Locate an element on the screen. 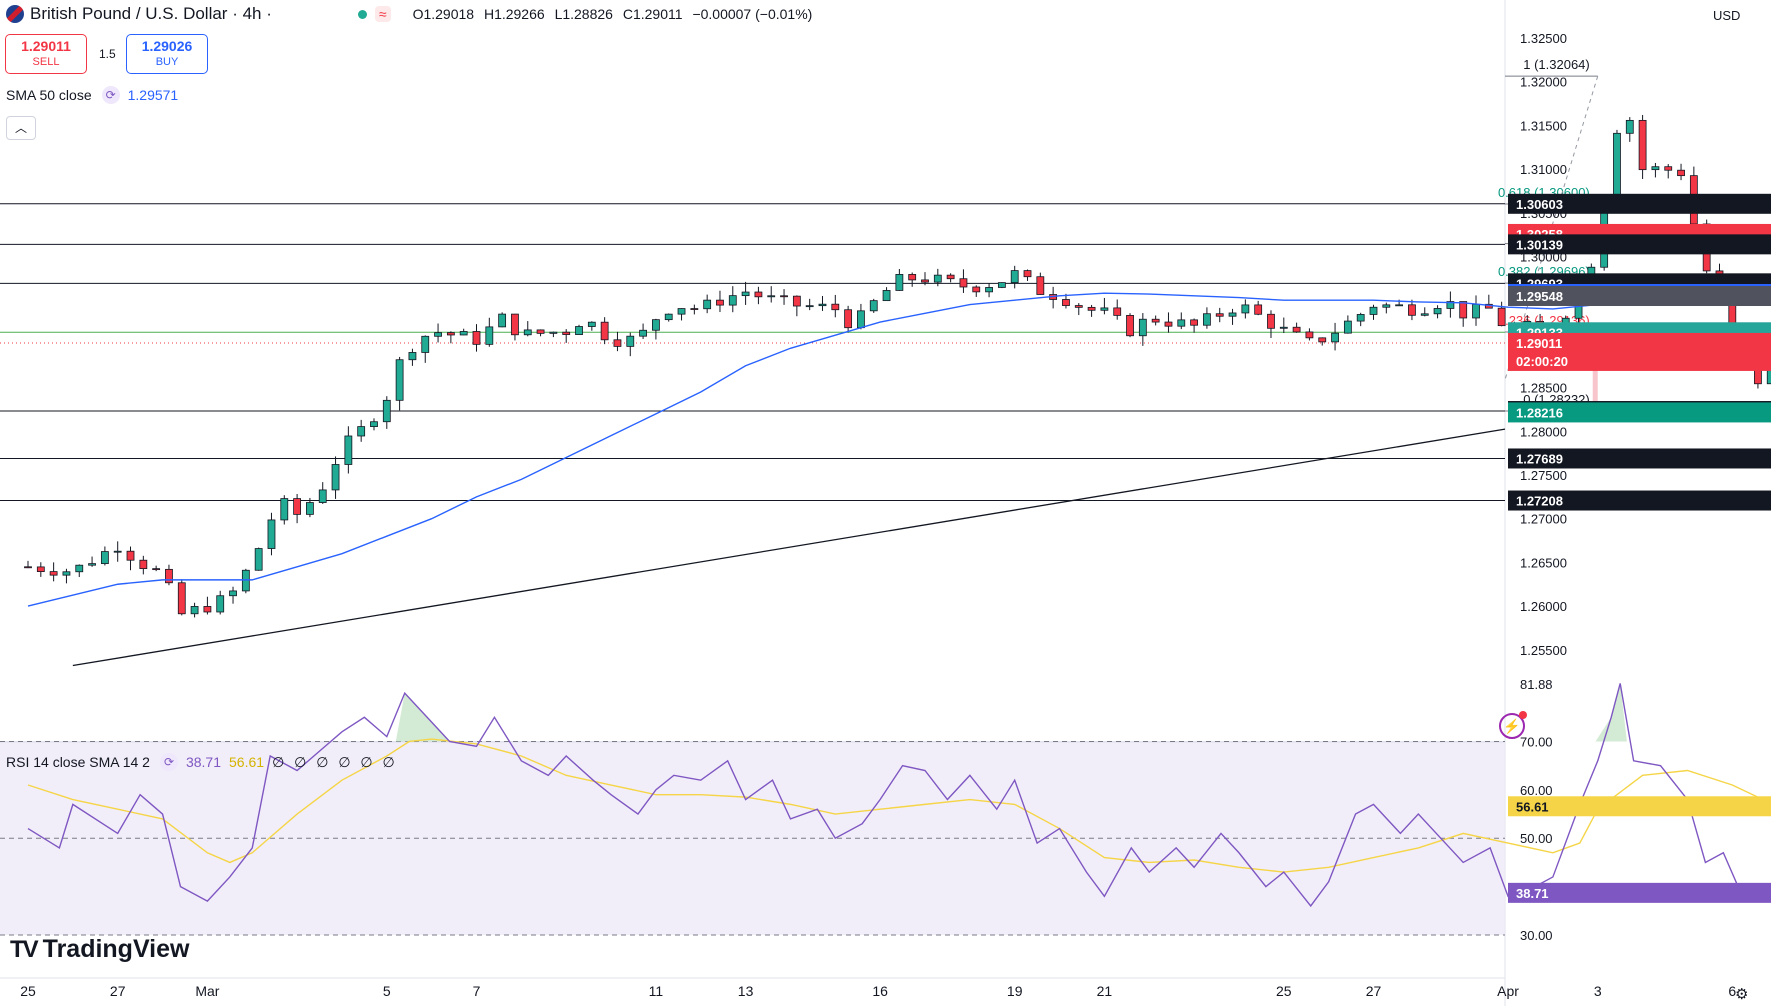 This screenshot has height=1006, width=1771. price-tick-label: 1.32000 is located at coordinates (1543, 82).